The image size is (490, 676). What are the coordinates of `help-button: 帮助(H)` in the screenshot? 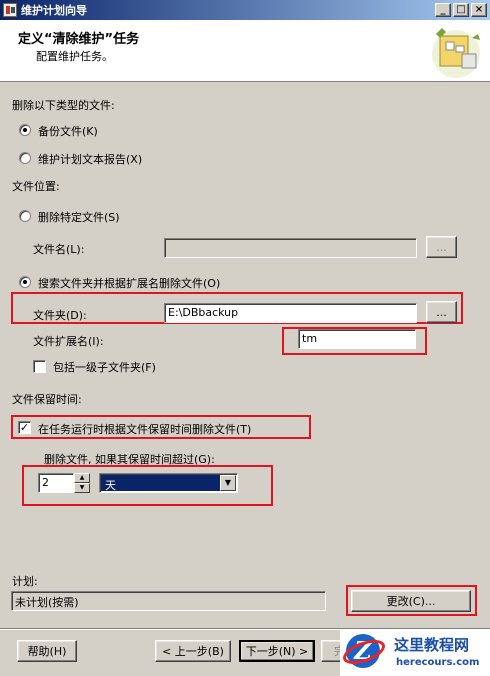 It's located at (47, 651).